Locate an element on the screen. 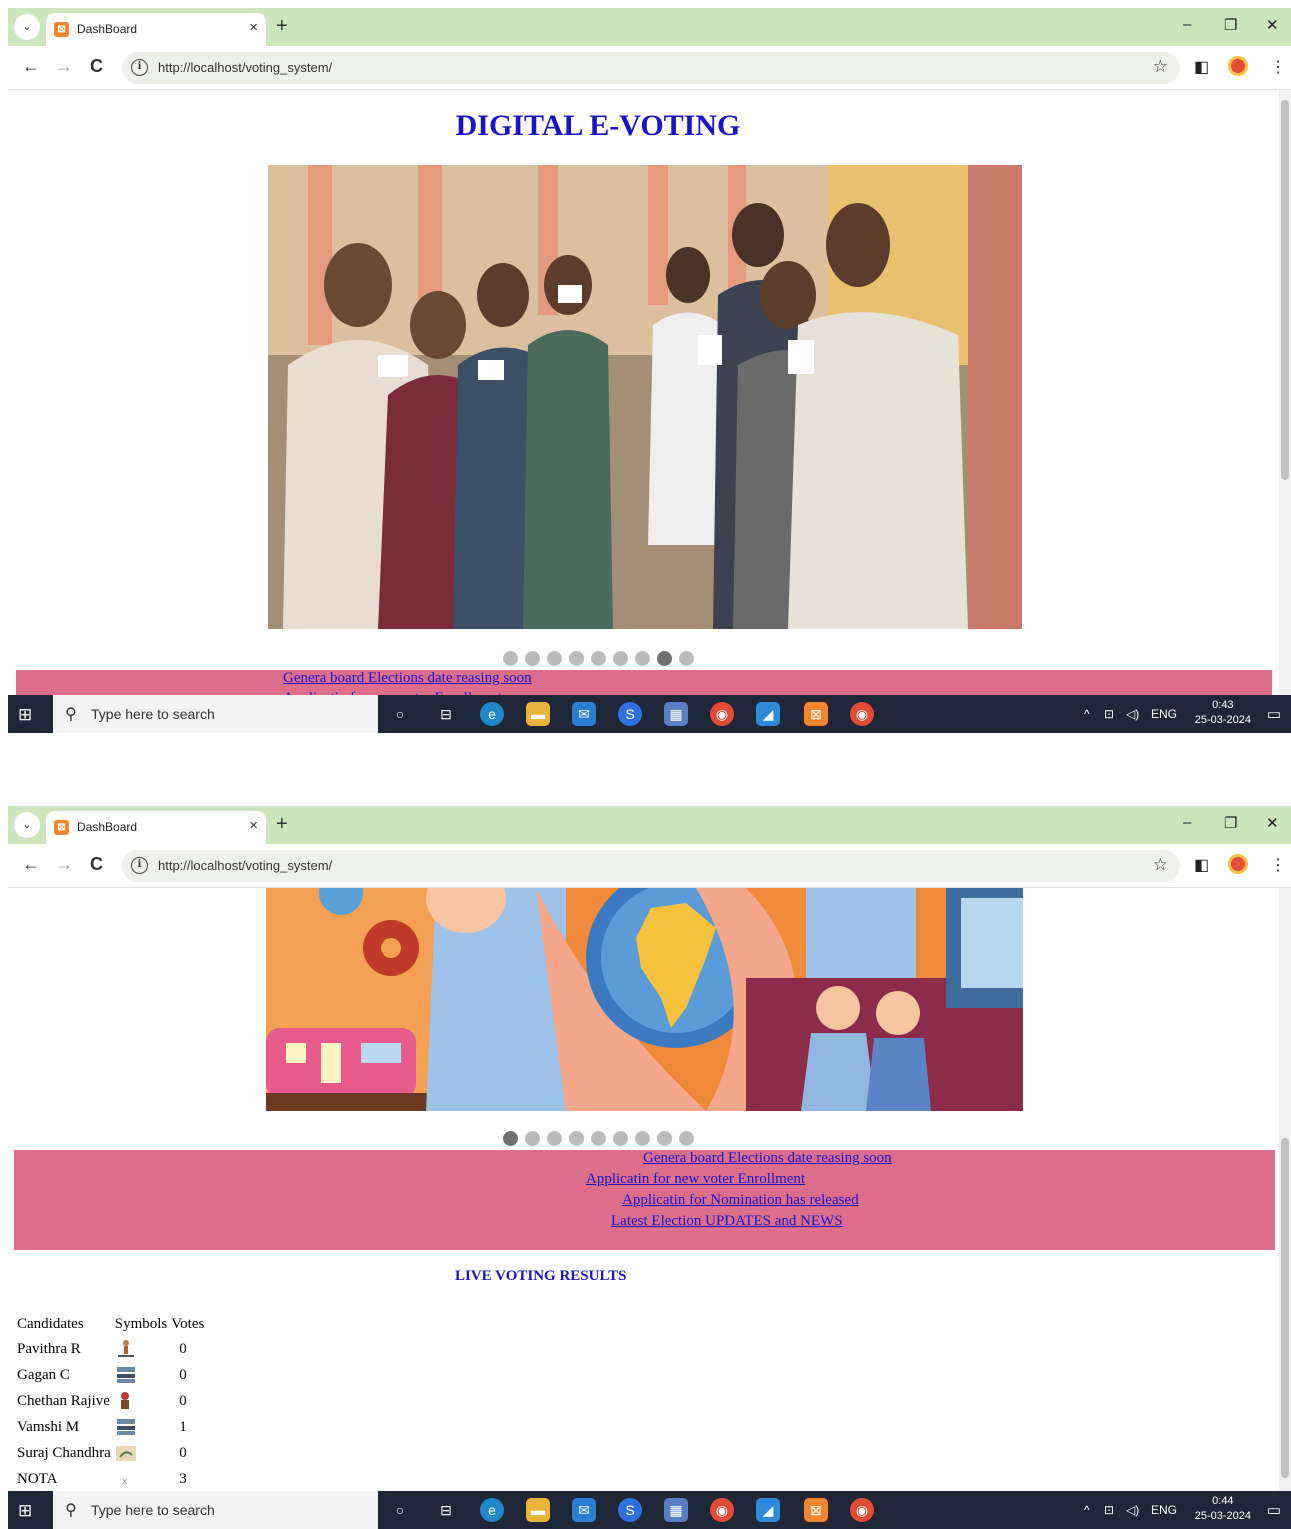 Image resolution: width=1291 pixels, height=1529 pixels. news-link-enrollment: Applicatin for new voter Enrollment is located at coordinates (695, 1179).